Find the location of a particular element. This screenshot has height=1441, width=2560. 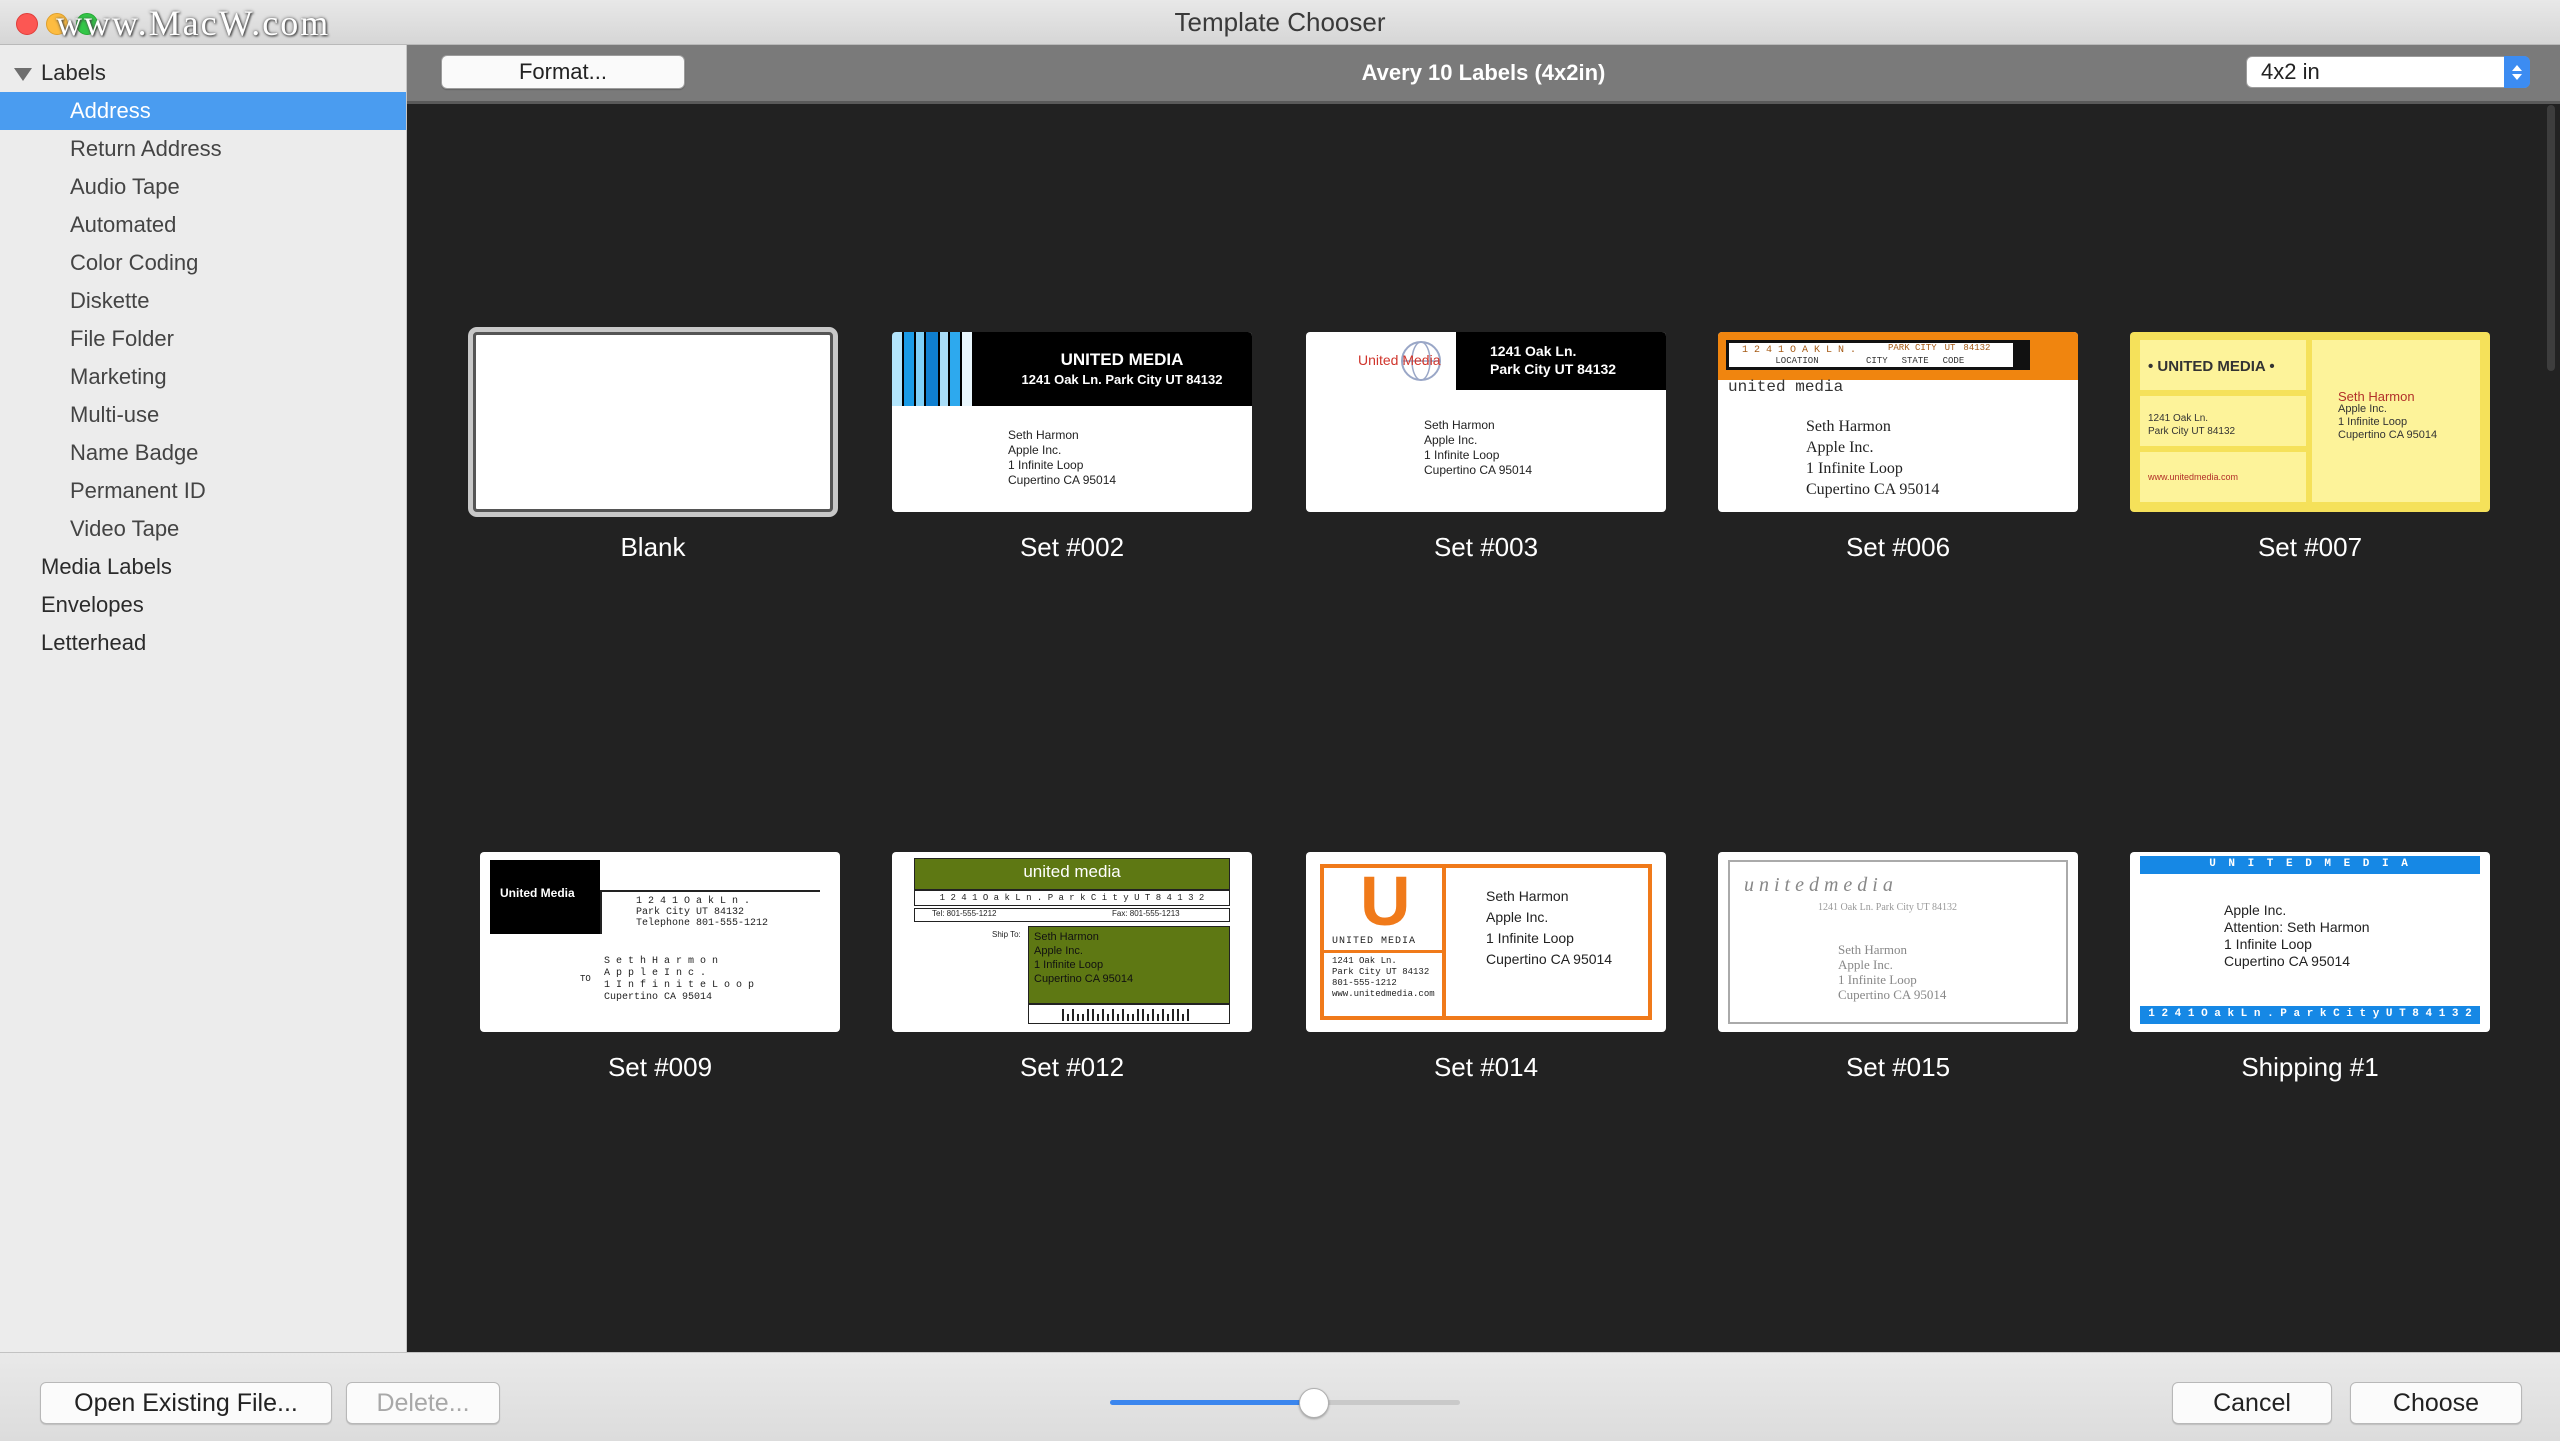

sidebar-item-letterhead: Letterhead is located at coordinates (203, 643).